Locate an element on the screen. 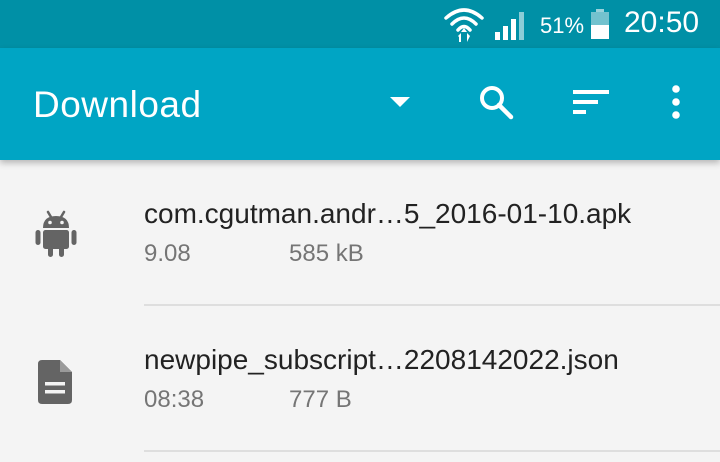  more-vert-icon is located at coordinates (676, 104).